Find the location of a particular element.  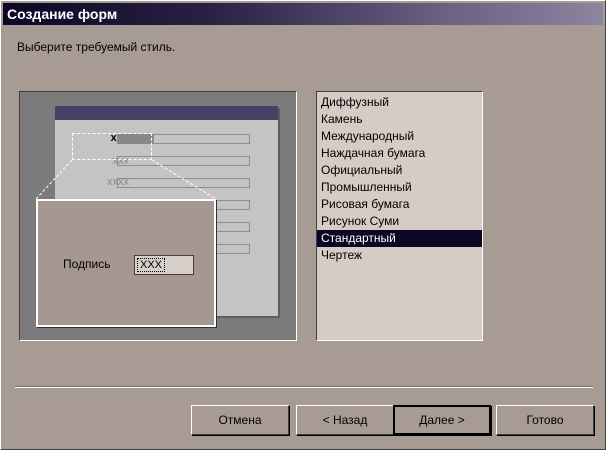

style-list-item-selected: Стандартный is located at coordinates (399, 238).